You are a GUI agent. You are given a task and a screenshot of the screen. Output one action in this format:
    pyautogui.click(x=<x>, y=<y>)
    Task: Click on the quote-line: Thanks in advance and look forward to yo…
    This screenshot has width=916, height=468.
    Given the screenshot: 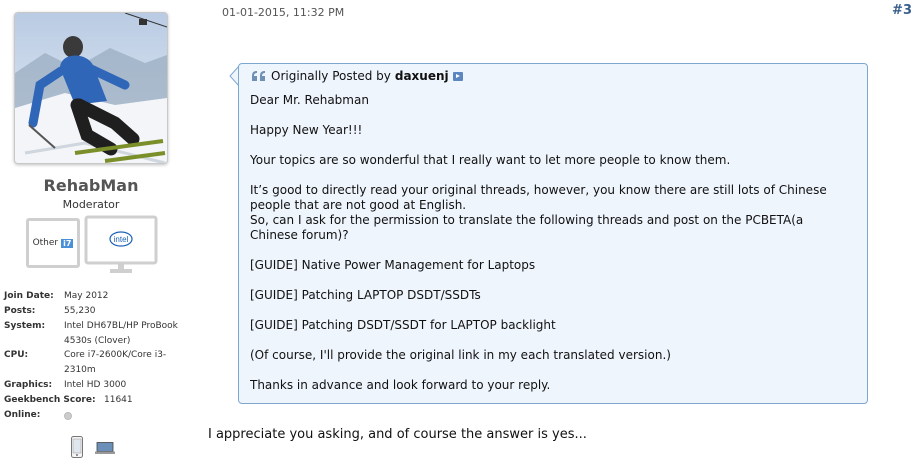 What is the action you would take?
    pyautogui.click(x=400, y=385)
    